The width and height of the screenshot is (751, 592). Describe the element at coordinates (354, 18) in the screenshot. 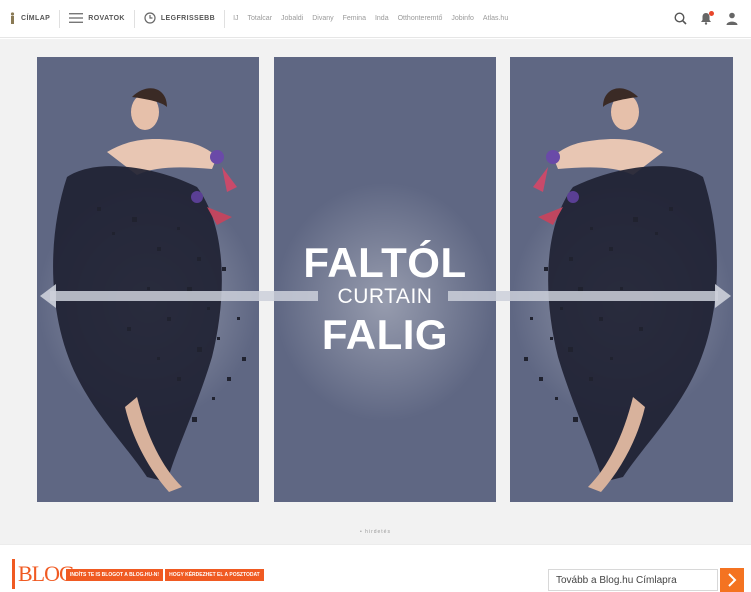

I see `partner-link: Femina` at that location.